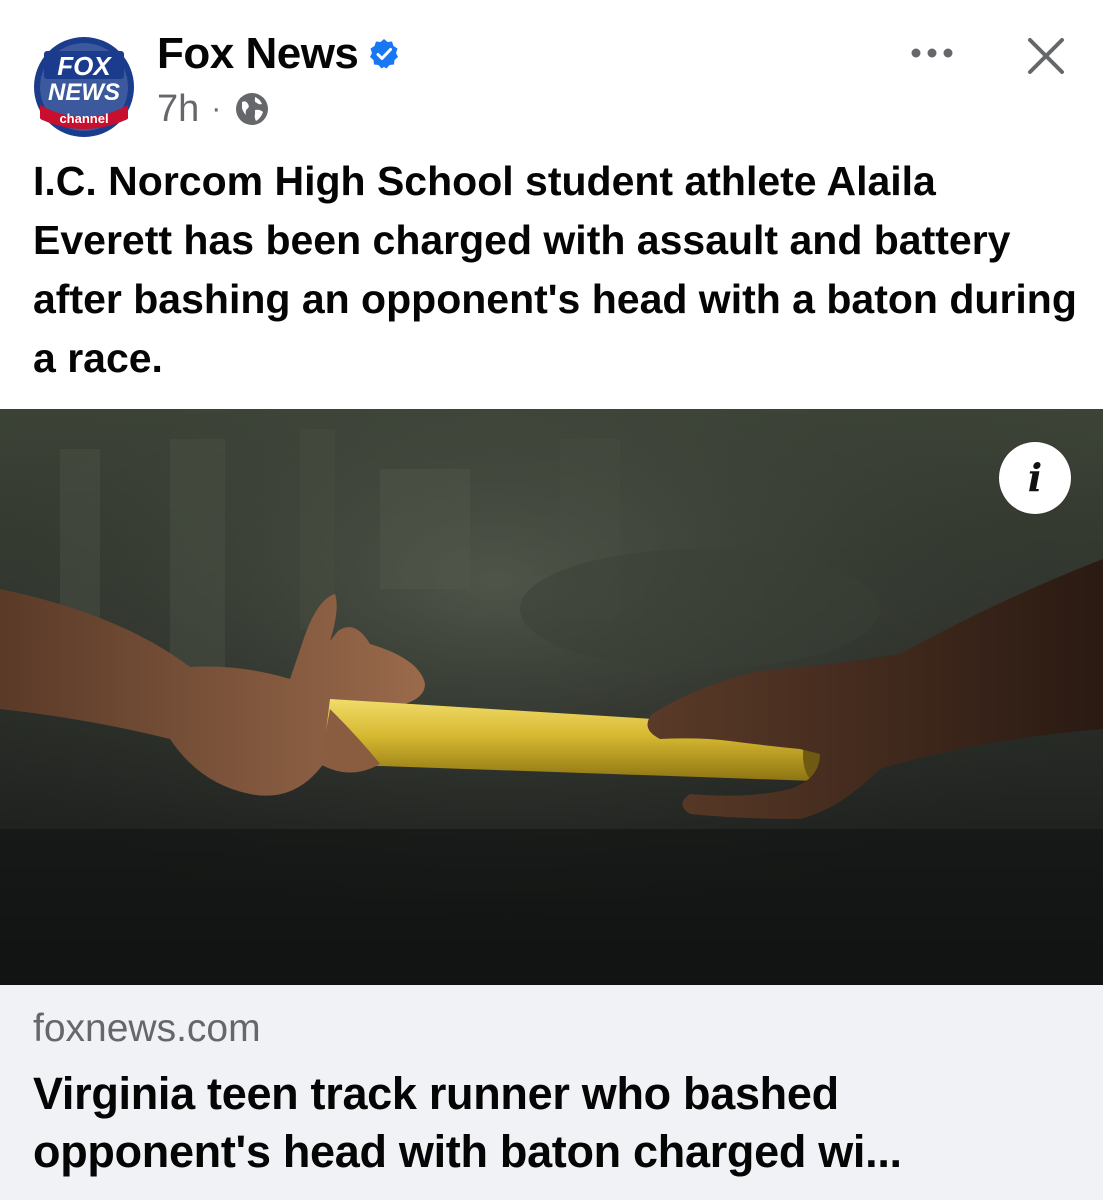  I want to click on info-button: i, so click(1035, 478).